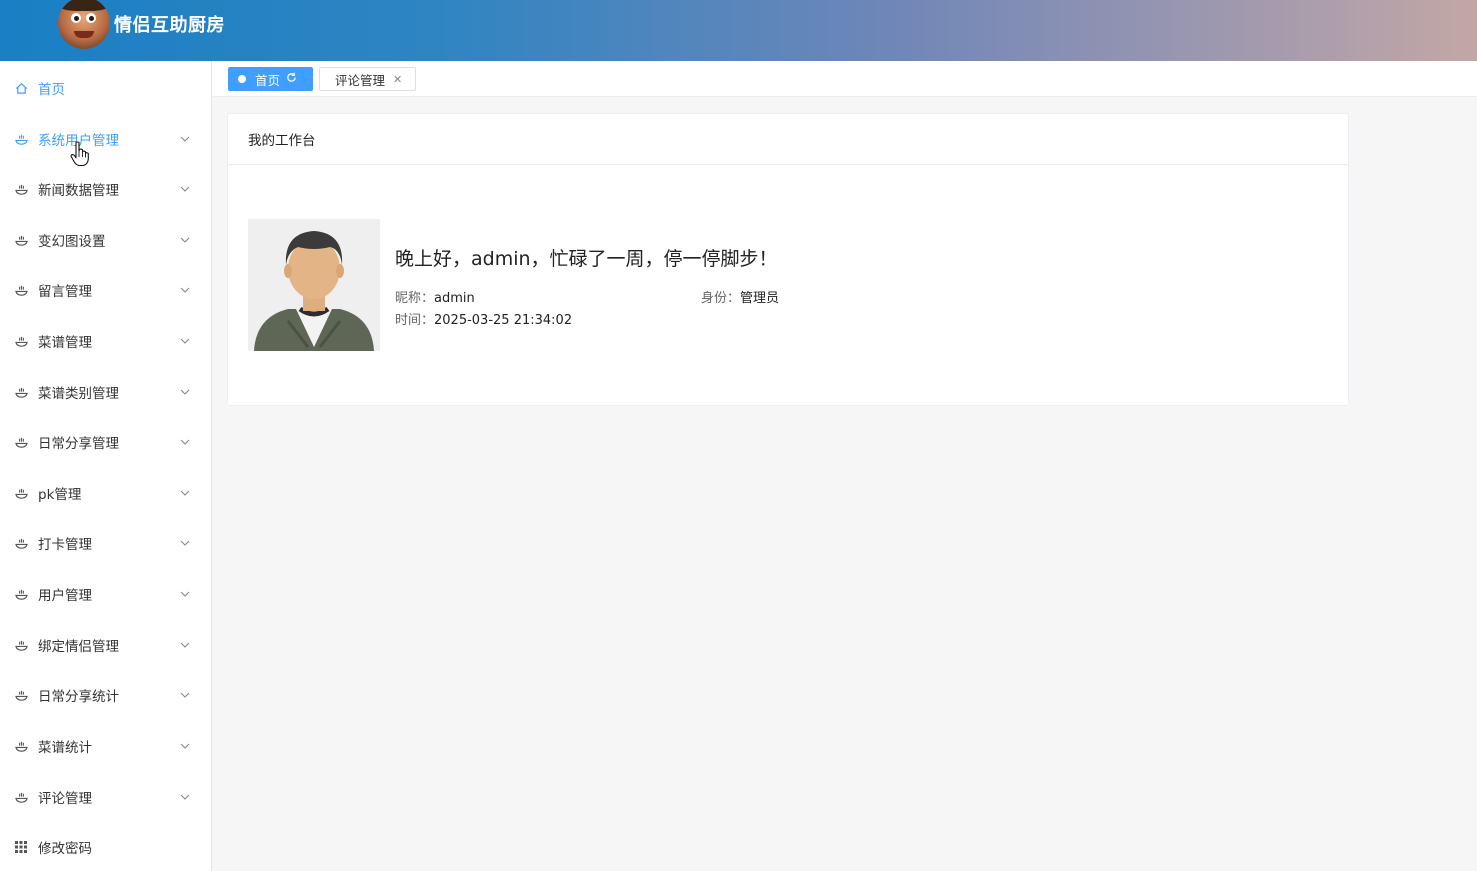 Image resolution: width=1477 pixels, height=871 pixels. Describe the element at coordinates (415, 320) in the screenshot. I see `time-label: 时间：` at that location.